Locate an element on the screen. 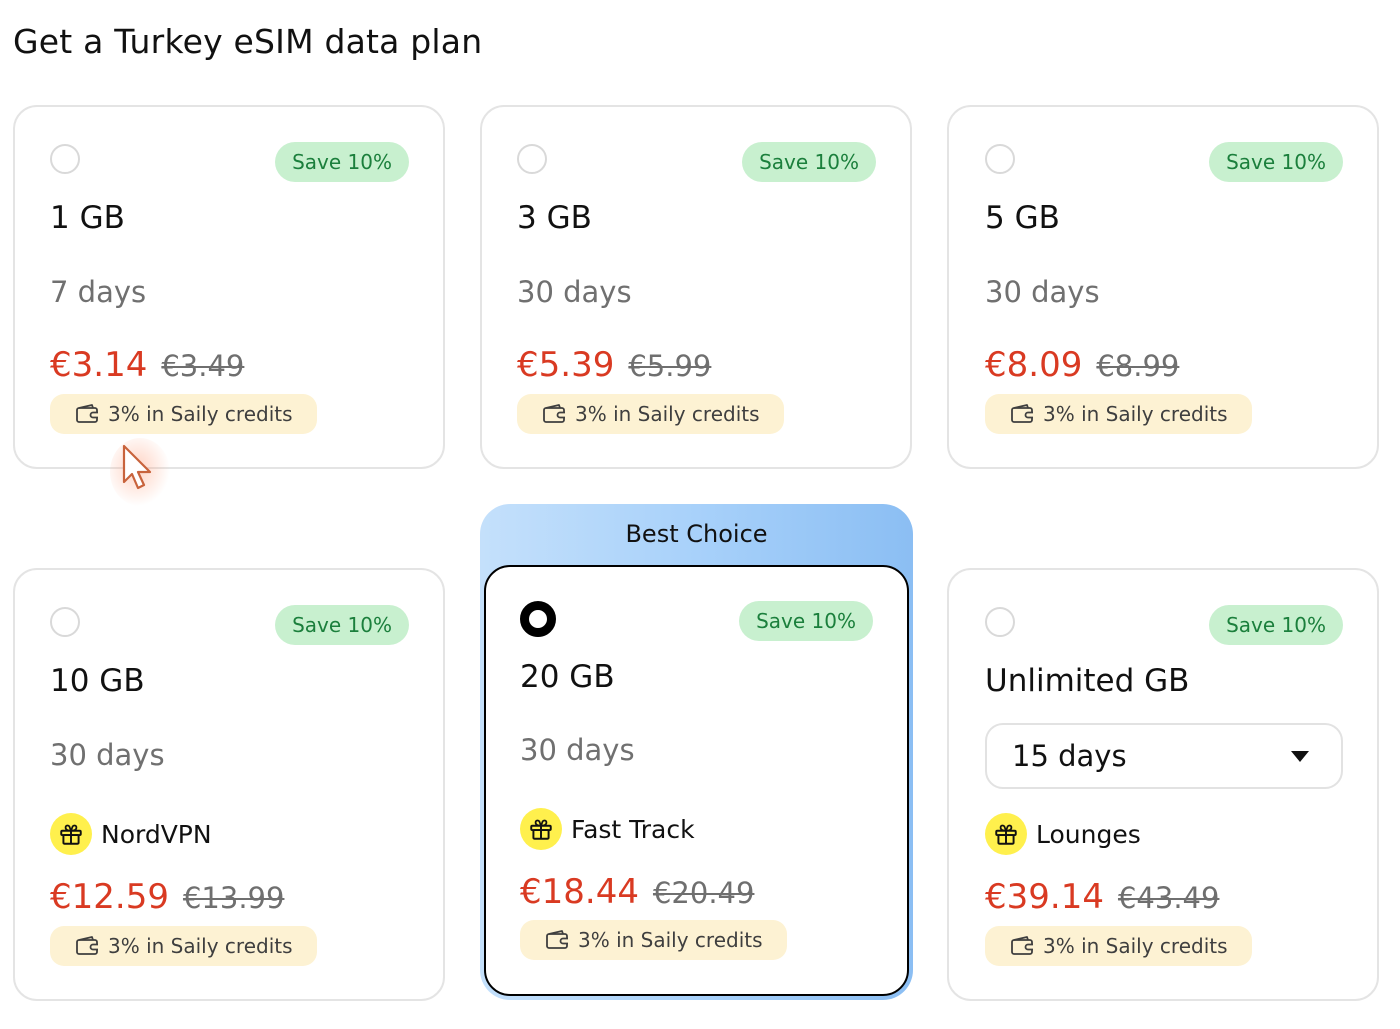 This screenshot has height=1029, width=1400. duration-select-value: 15 days is located at coordinates (1069, 756).